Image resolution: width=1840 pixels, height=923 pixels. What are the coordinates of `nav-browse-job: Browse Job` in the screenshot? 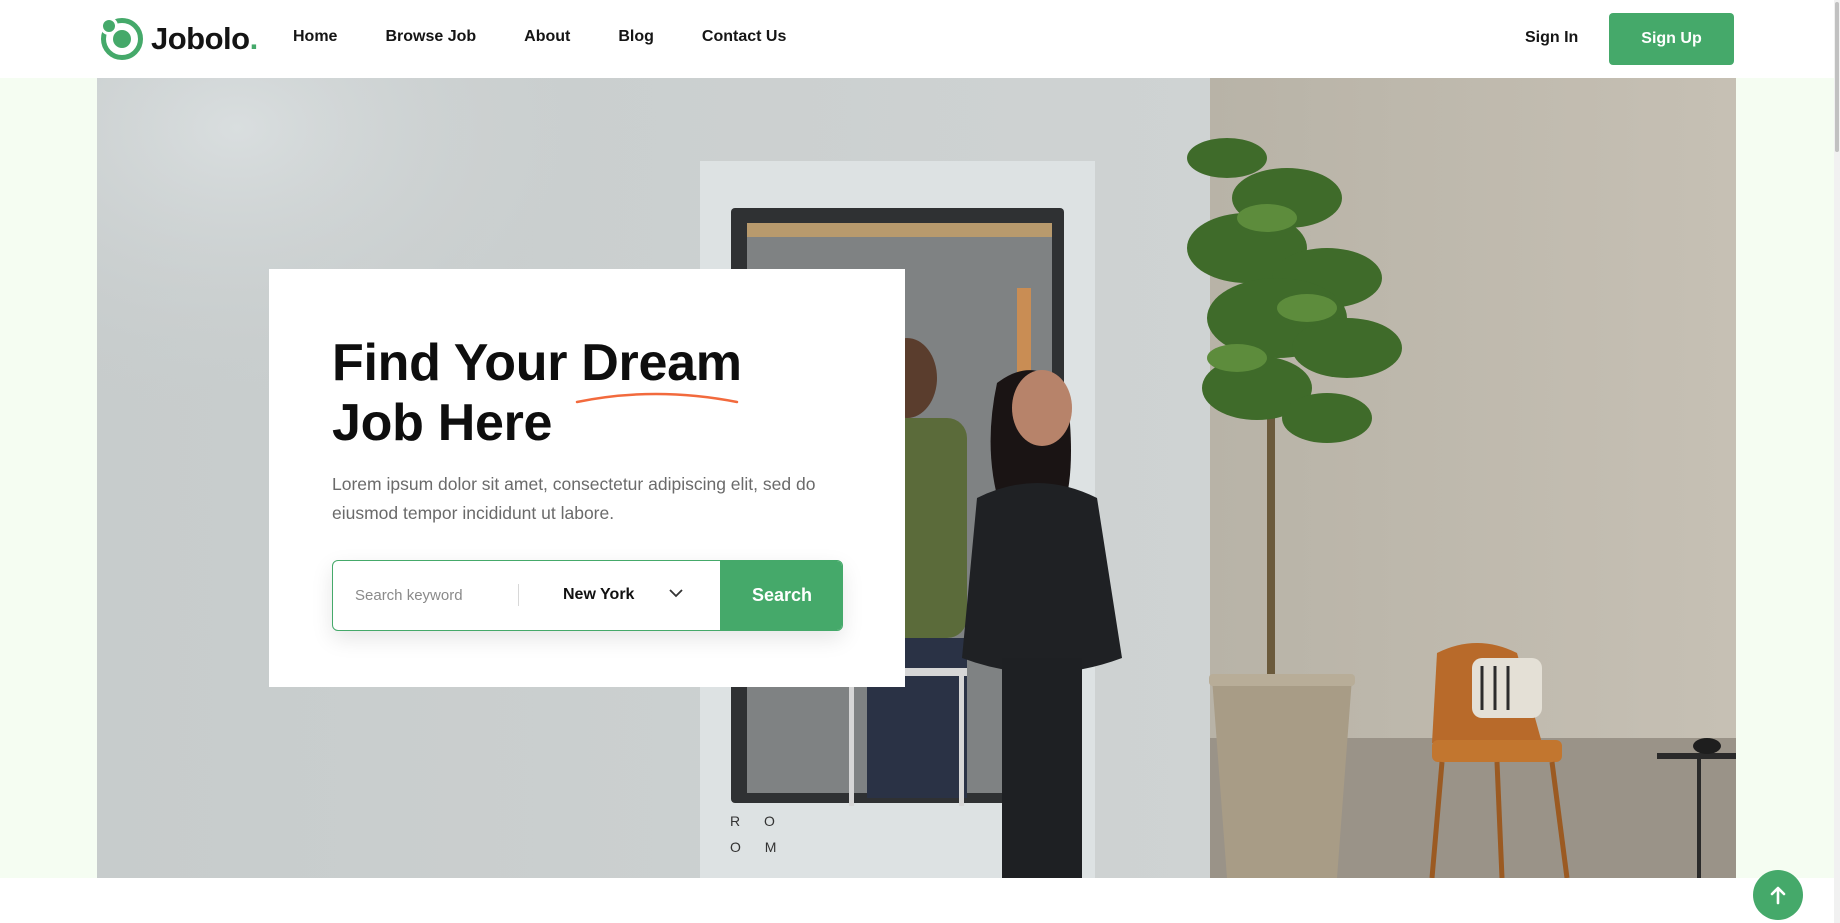 It's located at (430, 37).